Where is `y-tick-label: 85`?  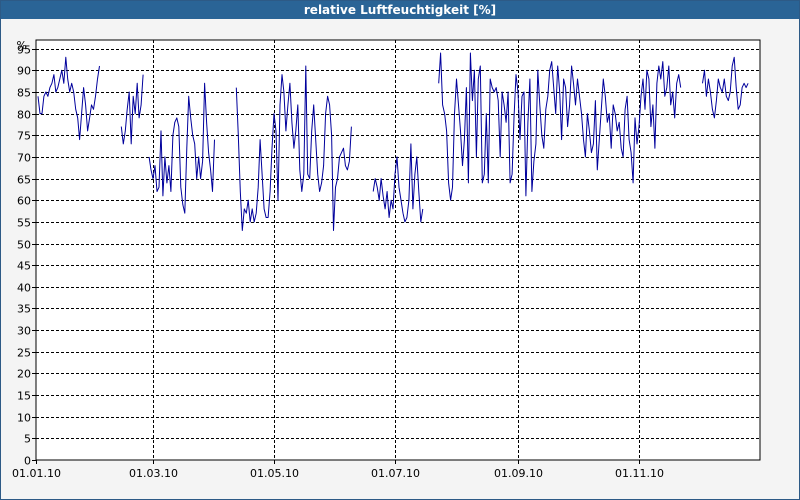
y-tick-label: 85 is located at coordinates (24, 93).